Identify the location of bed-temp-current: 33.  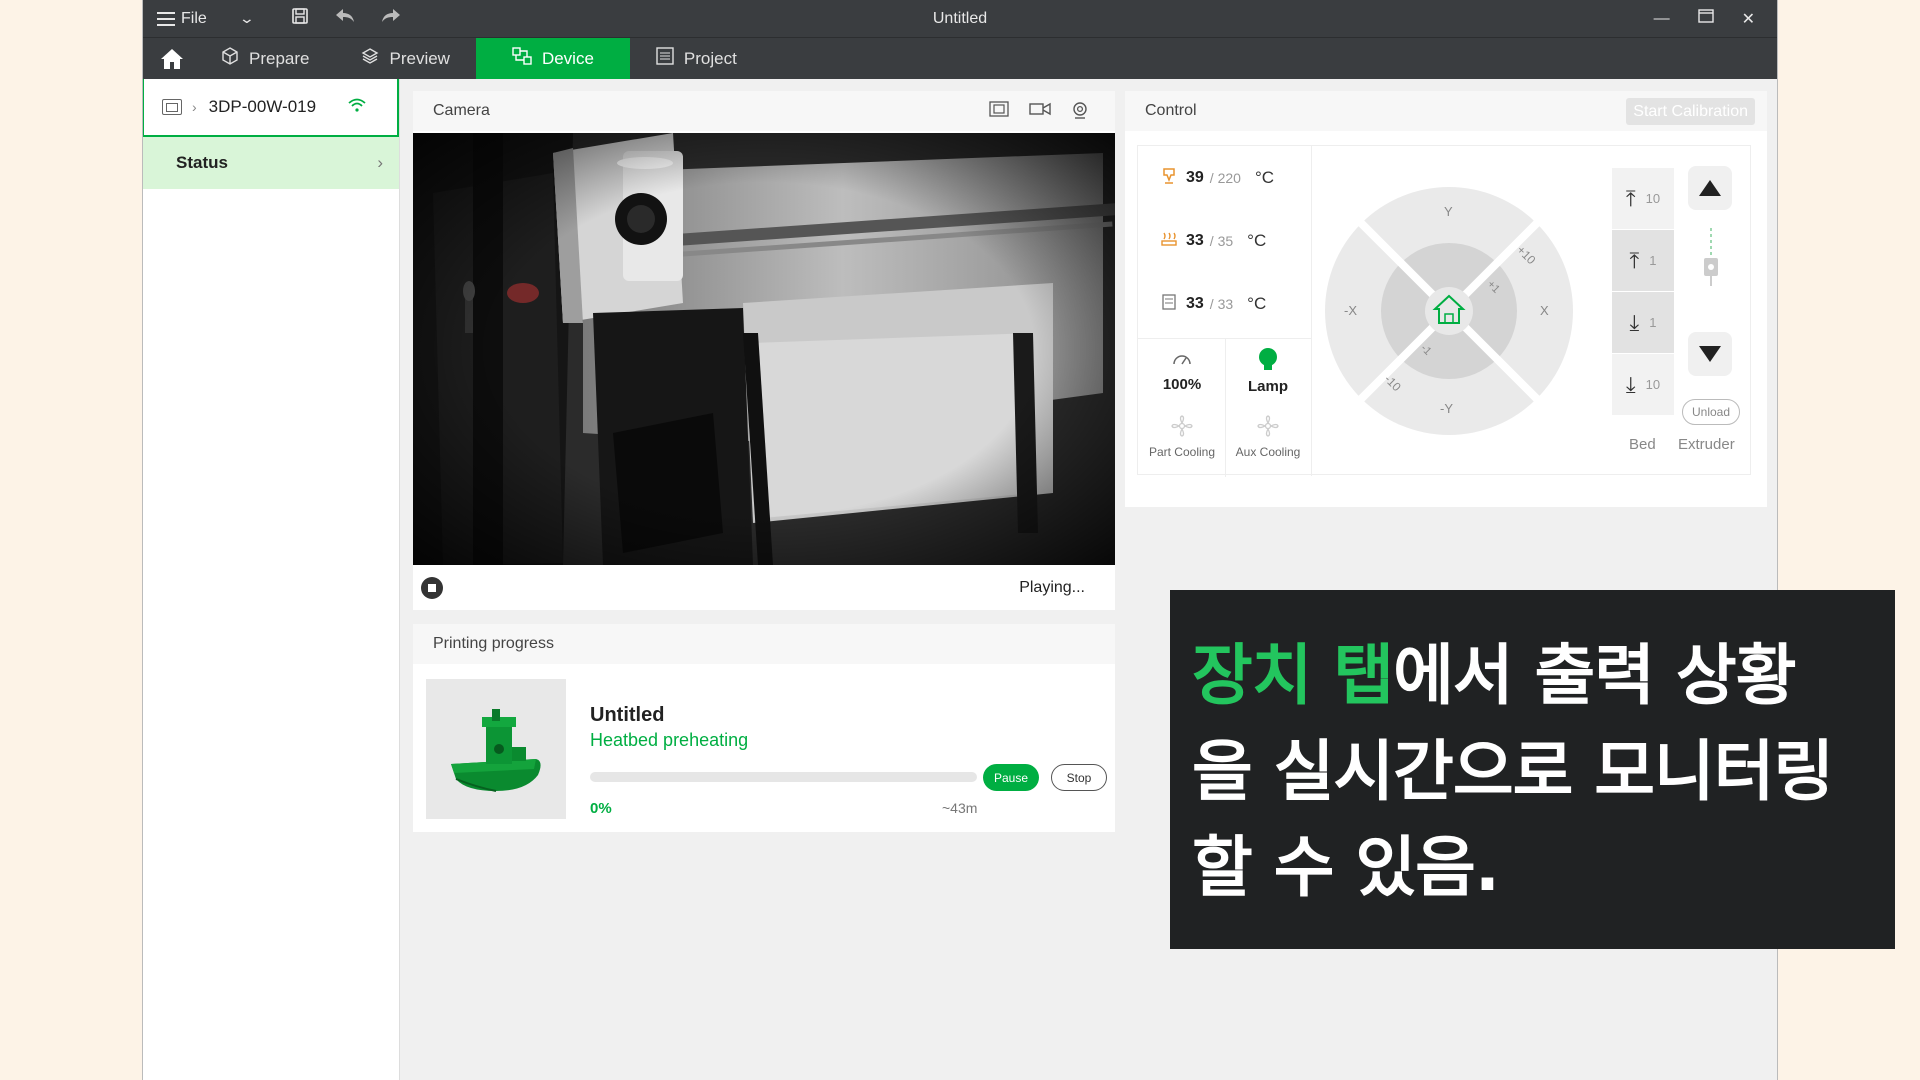
(1195, 240).